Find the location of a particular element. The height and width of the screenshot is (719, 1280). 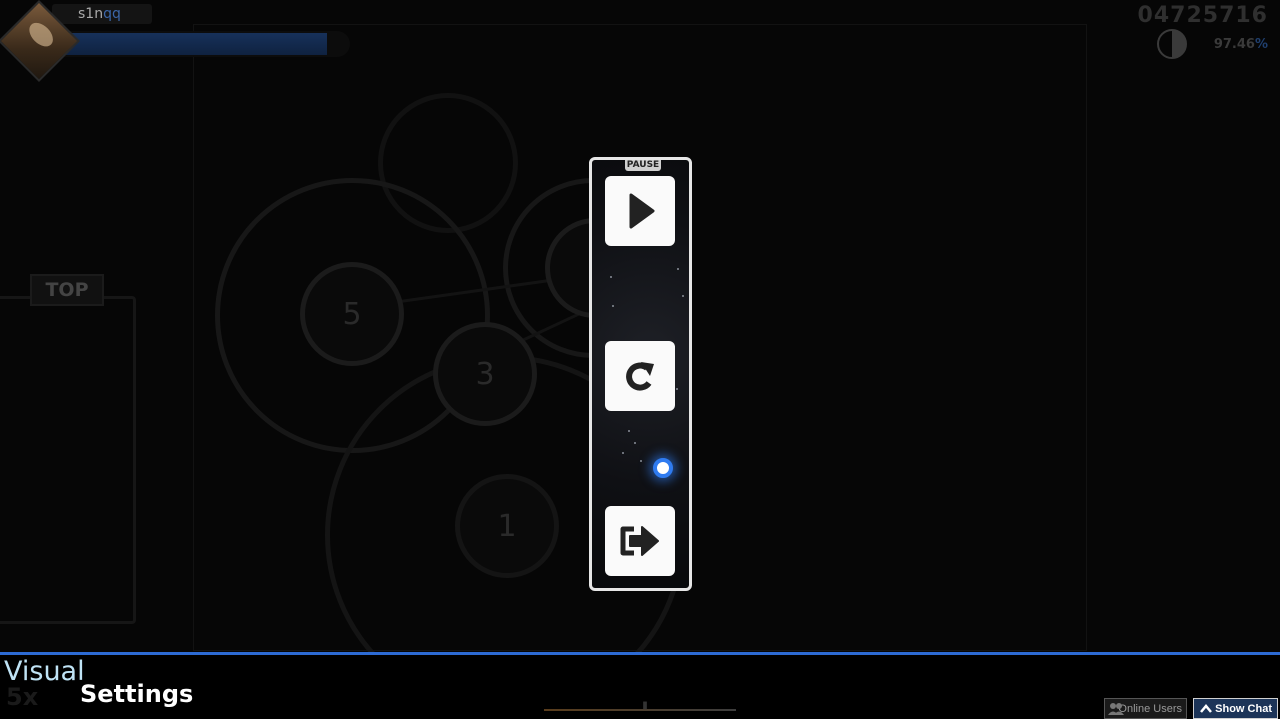

cursor is located at coordinates (663, 468).